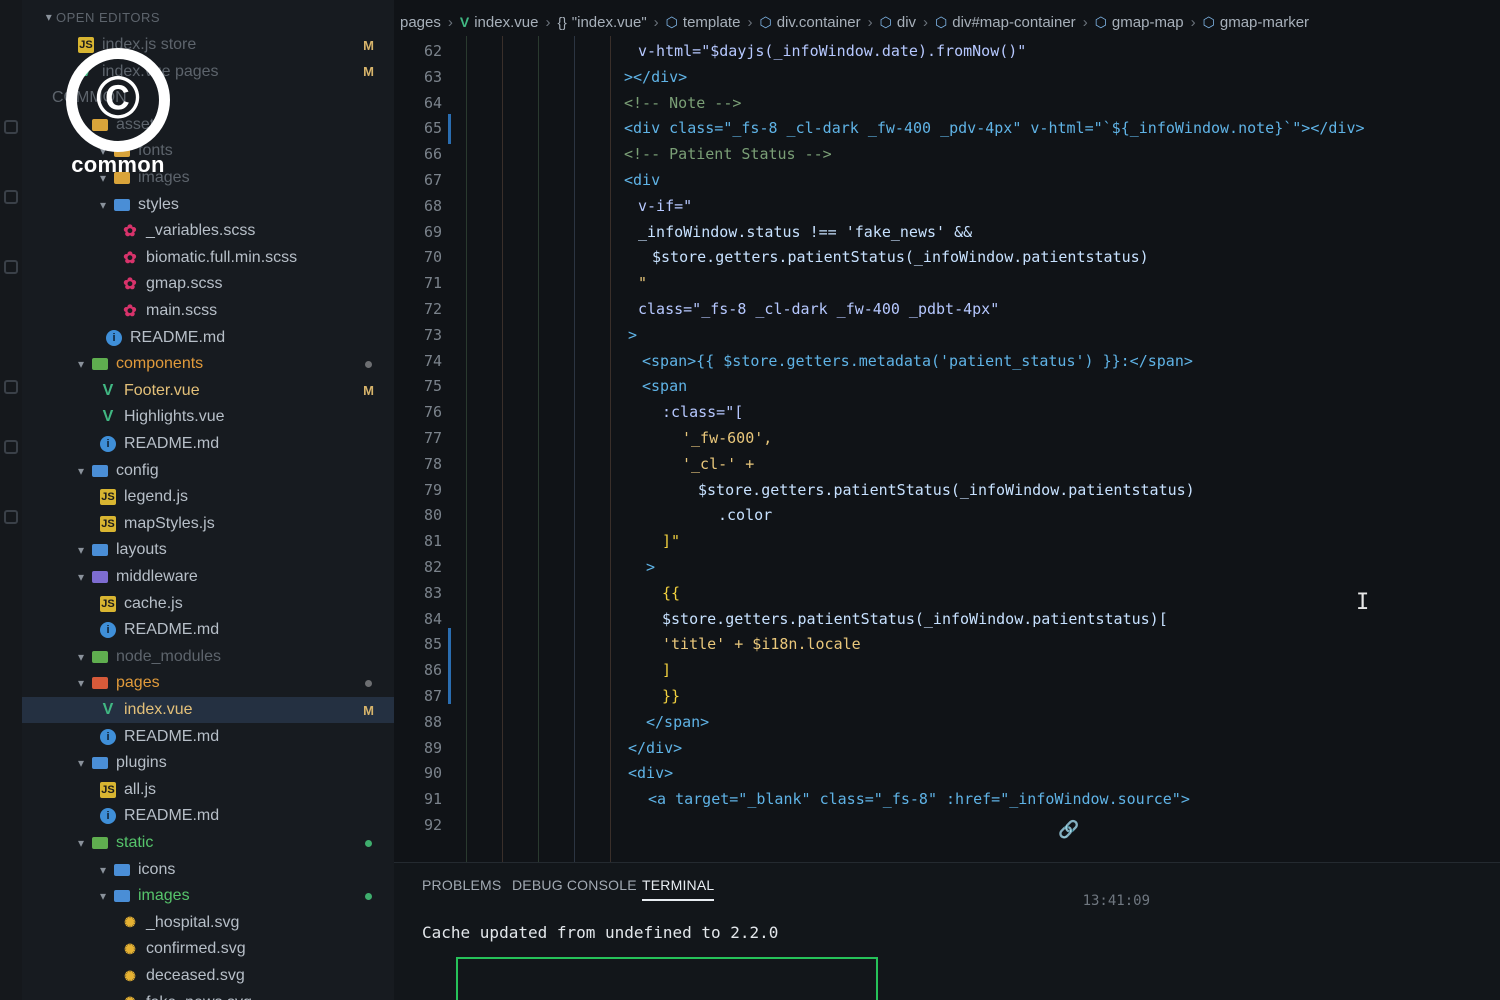 This screenshot has width=1500, height=1000. What do you see at coordinates (208, 577) in the screenshot?
I see `tree-folder: ▾ middleware` at bounding box center [208, 577].